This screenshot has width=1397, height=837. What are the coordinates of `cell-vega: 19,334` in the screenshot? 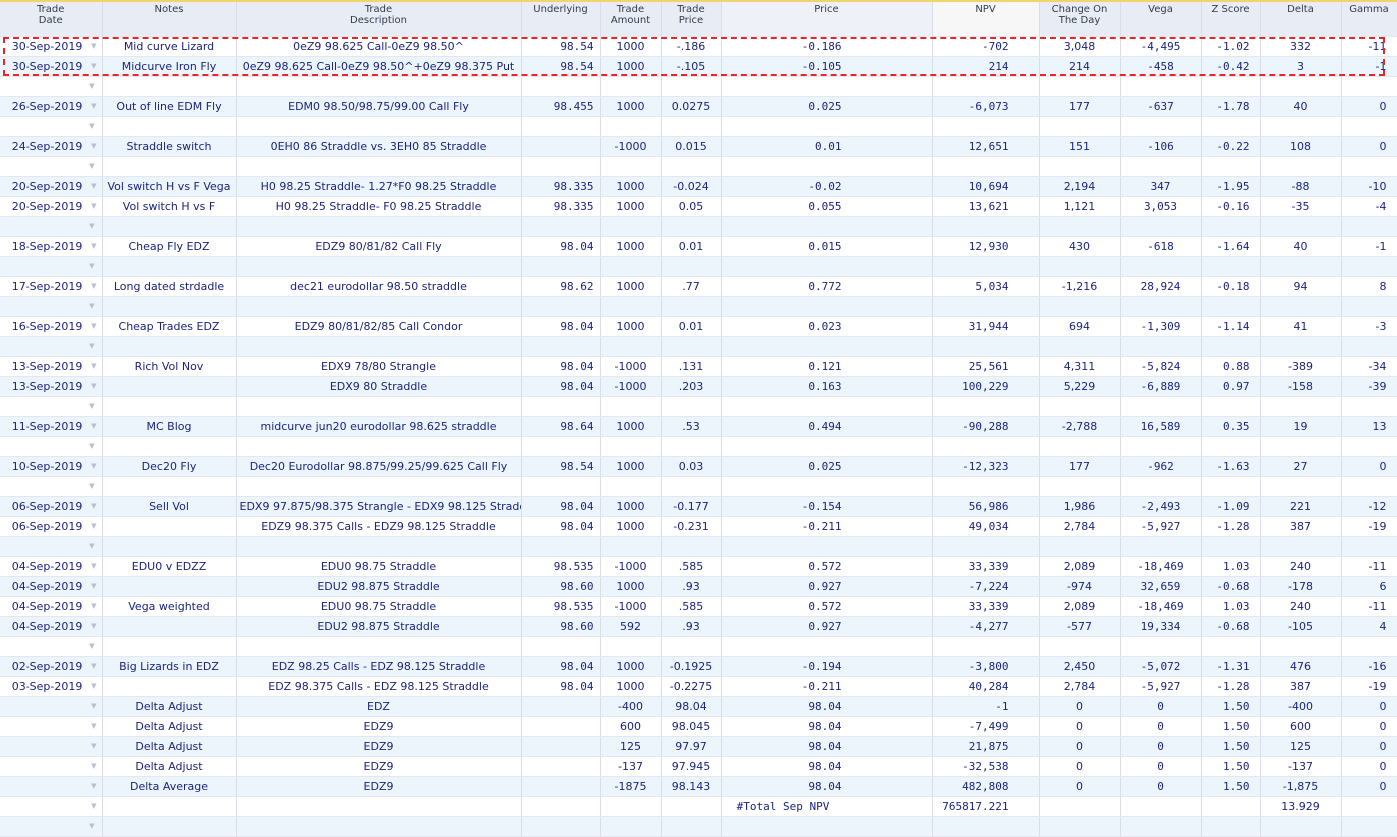 It's located at (1161, 626).